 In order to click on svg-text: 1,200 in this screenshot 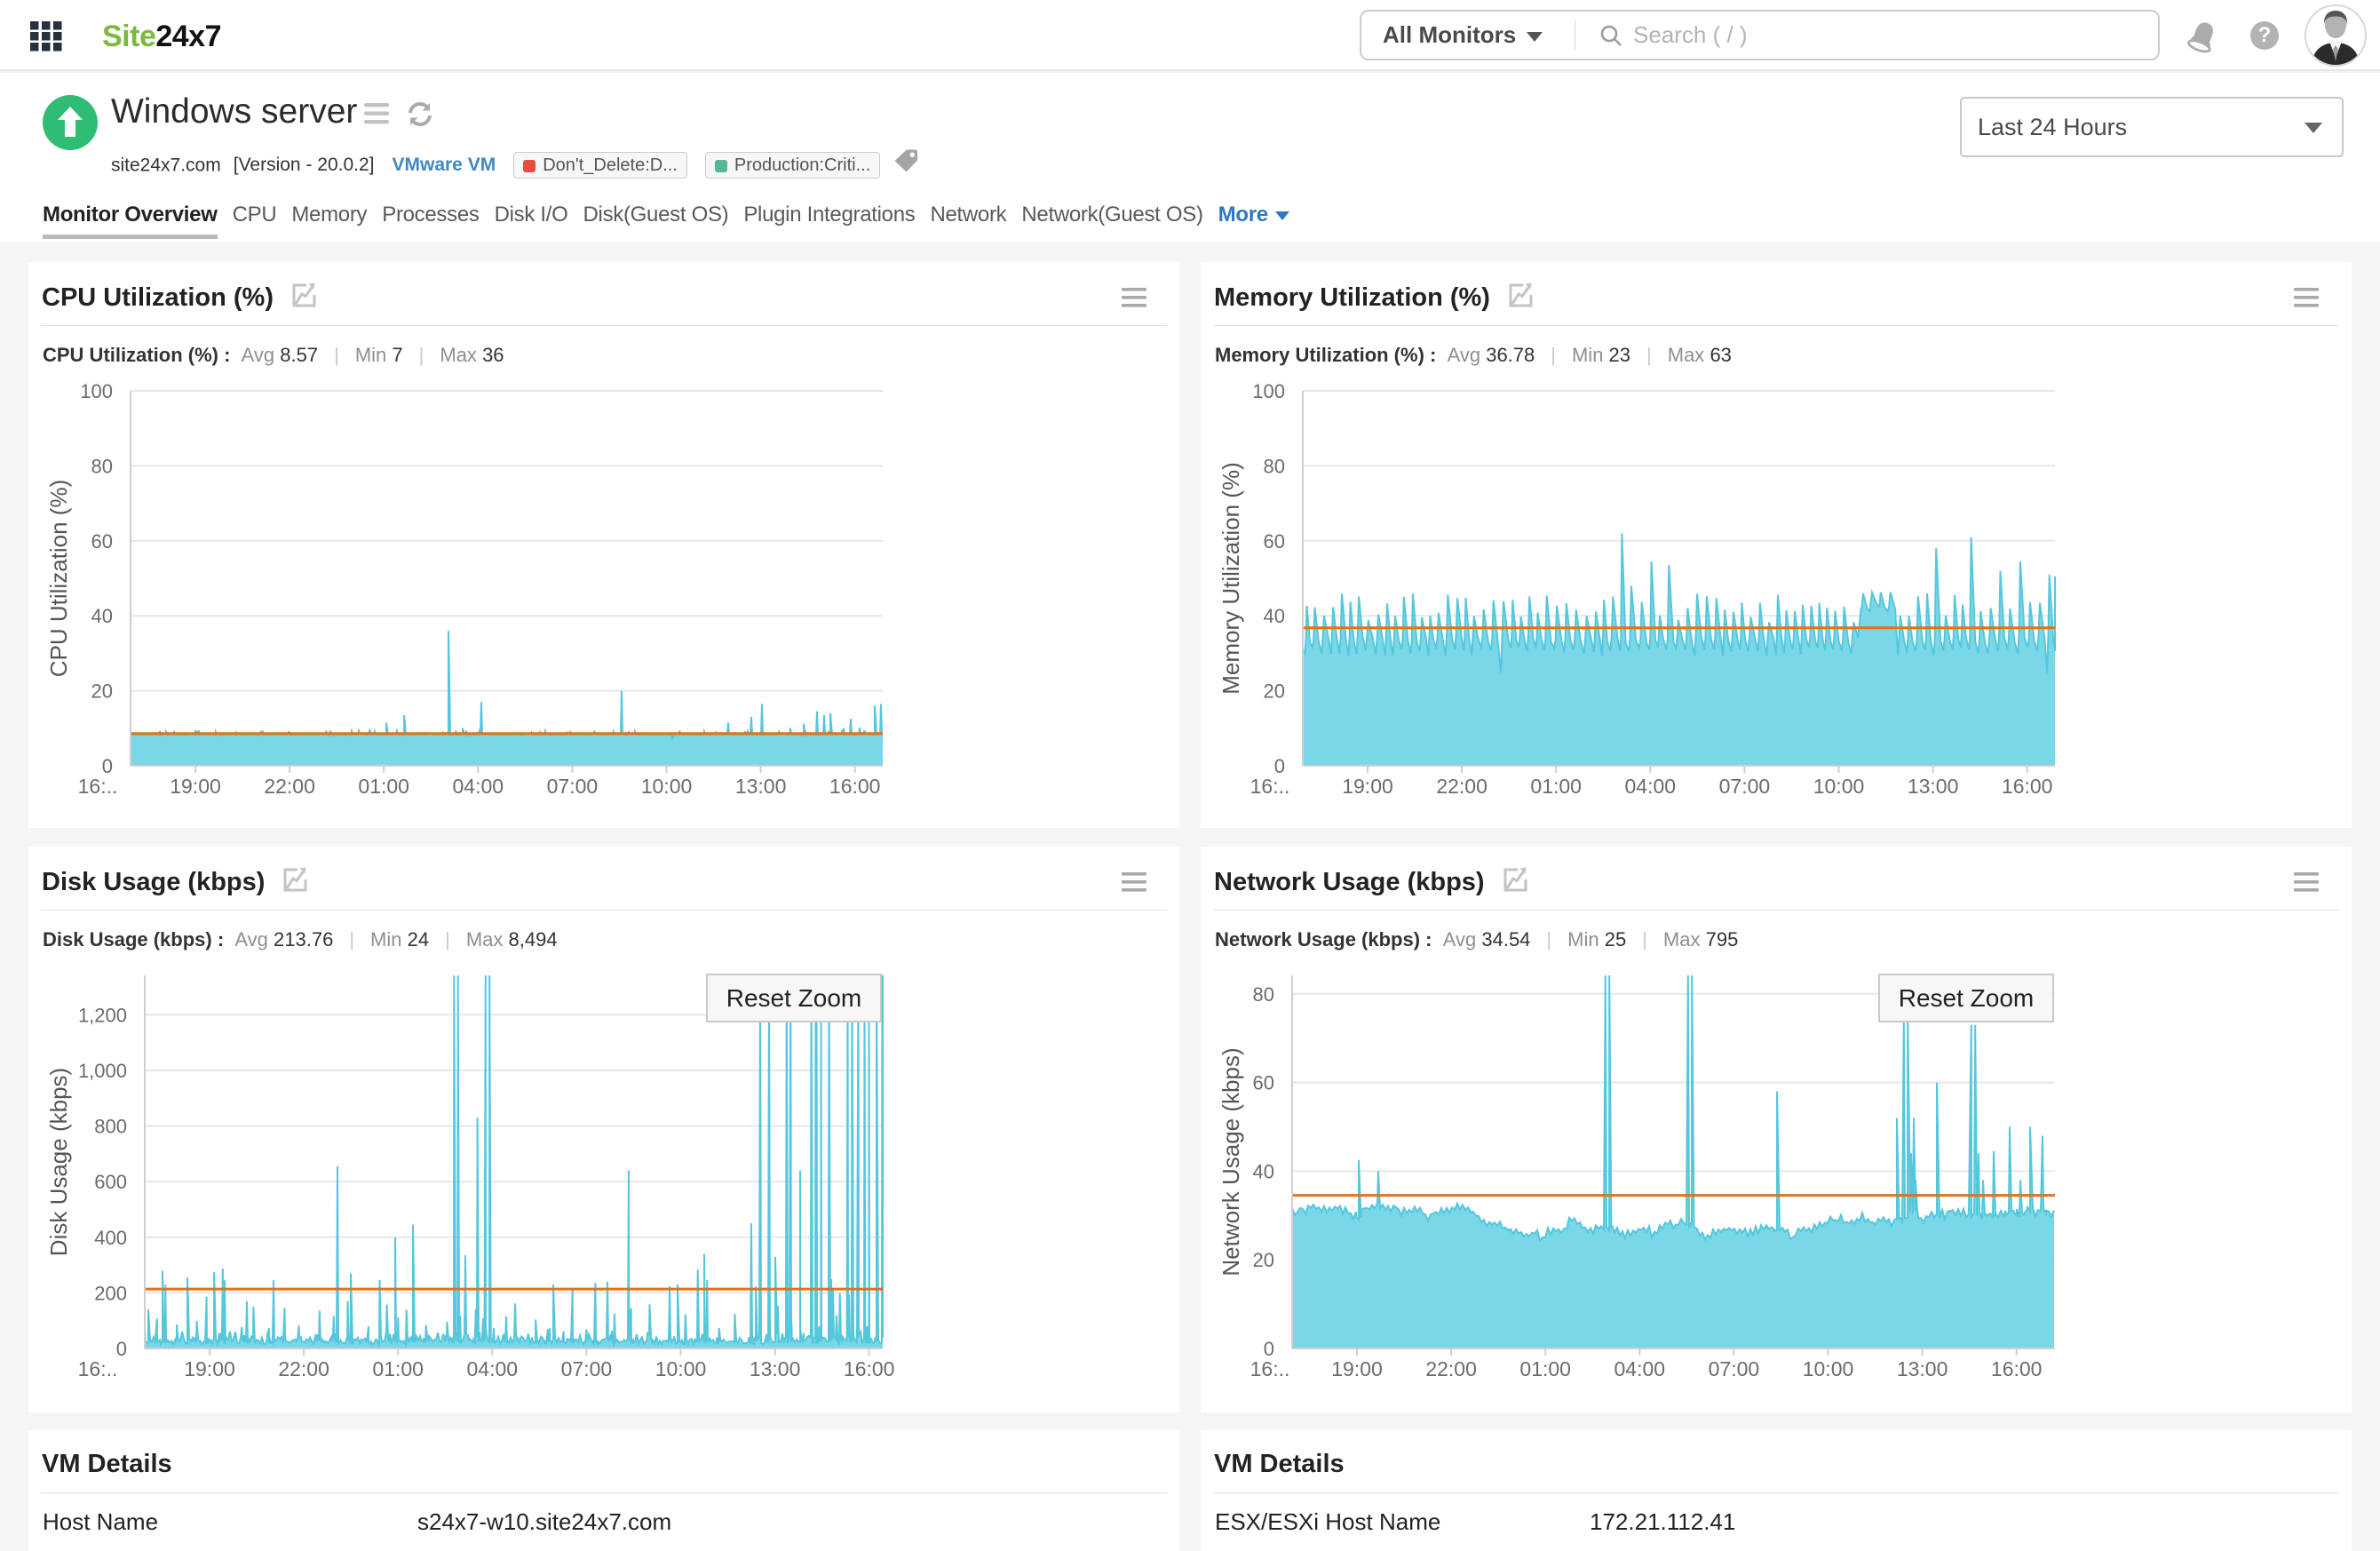, I will do `click(102, 1015)`.